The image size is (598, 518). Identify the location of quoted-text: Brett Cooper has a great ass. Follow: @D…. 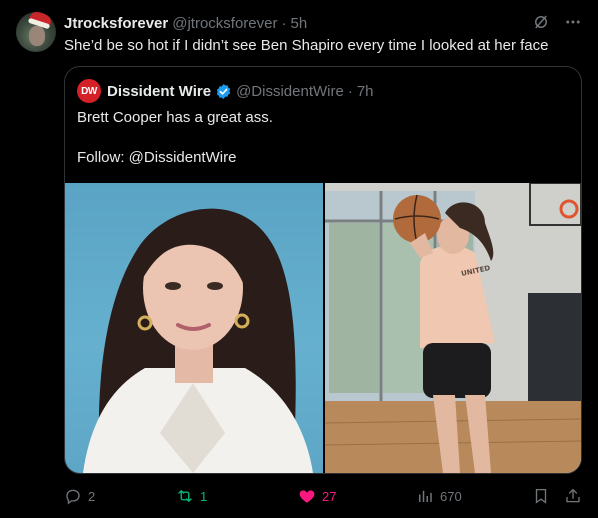
(175, 137).